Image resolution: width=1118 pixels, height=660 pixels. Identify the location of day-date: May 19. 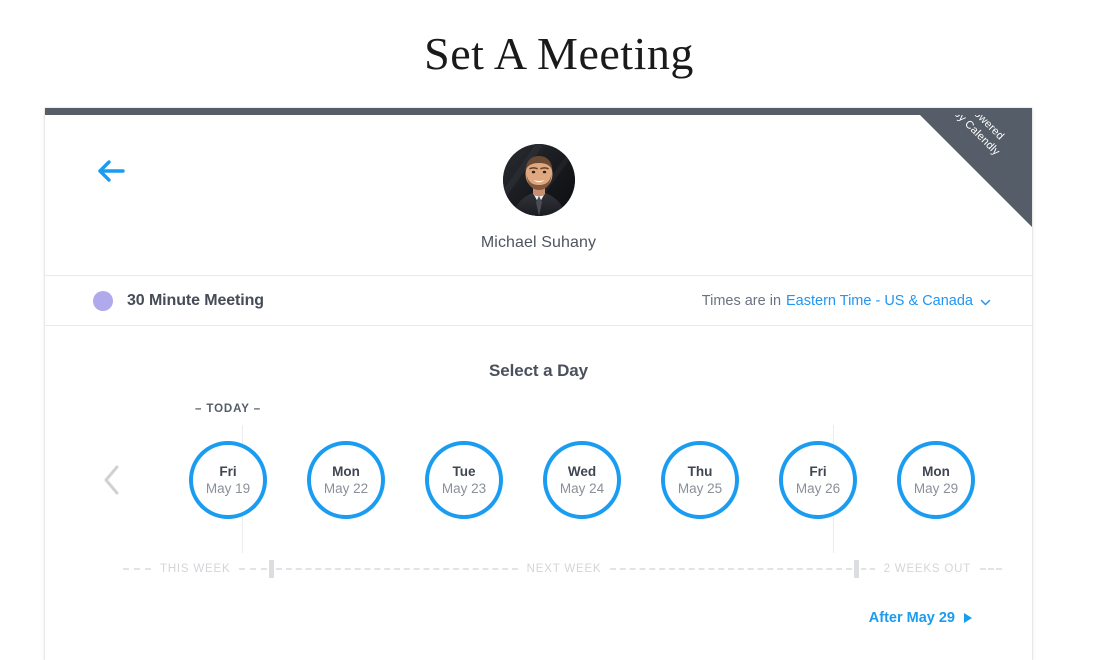
(228, 488).